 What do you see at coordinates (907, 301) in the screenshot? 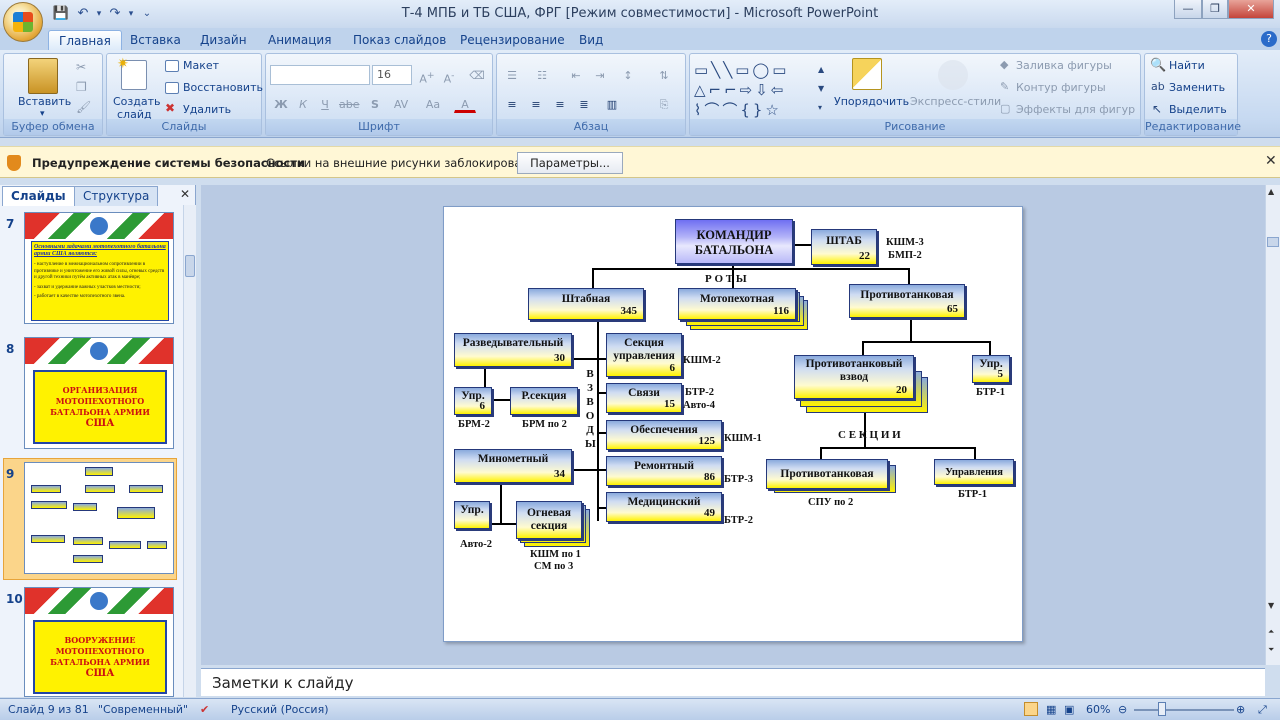
I see `at-company-box: Противотанковая 65` at bounding box center [907, 301].